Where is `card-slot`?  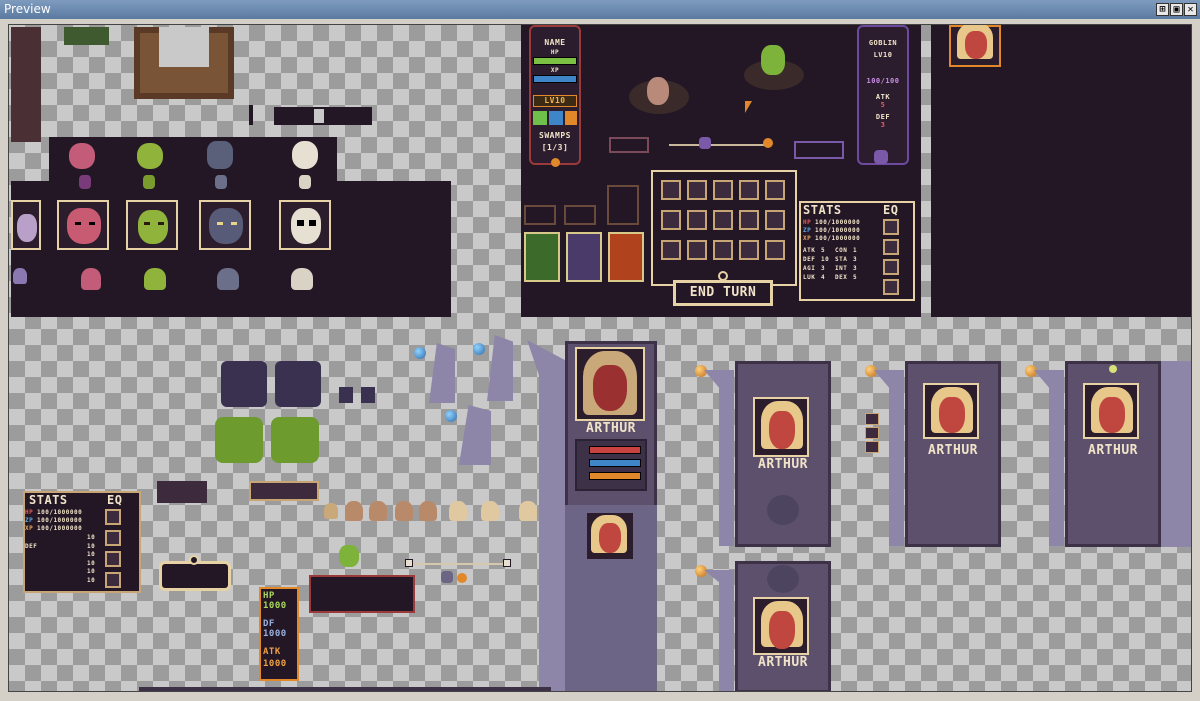 card-slot is located at coordinates (540, 215).